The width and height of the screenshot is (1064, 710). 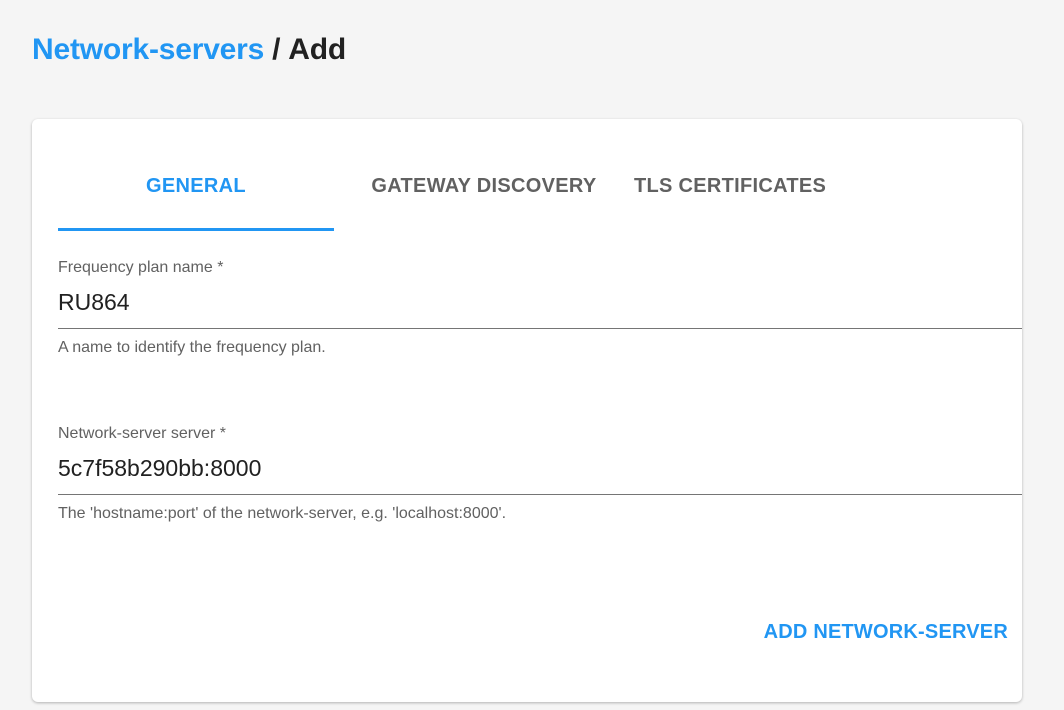 I want to click on add-network-server-button: ADD NETWORK-SERVER, so click(x=886, y=632).